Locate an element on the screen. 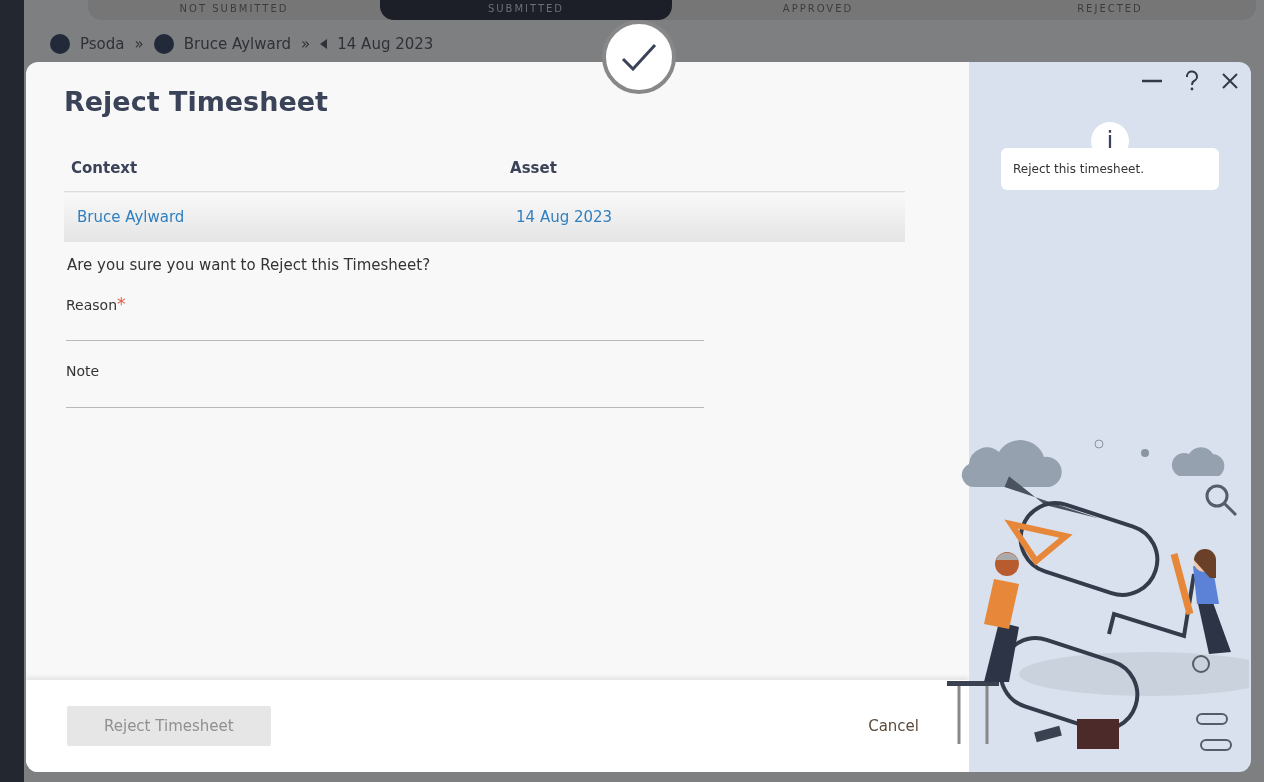 This screenshot has height=782, width=1264. status-tab: APPROVED is located at coordinates (818, 10).